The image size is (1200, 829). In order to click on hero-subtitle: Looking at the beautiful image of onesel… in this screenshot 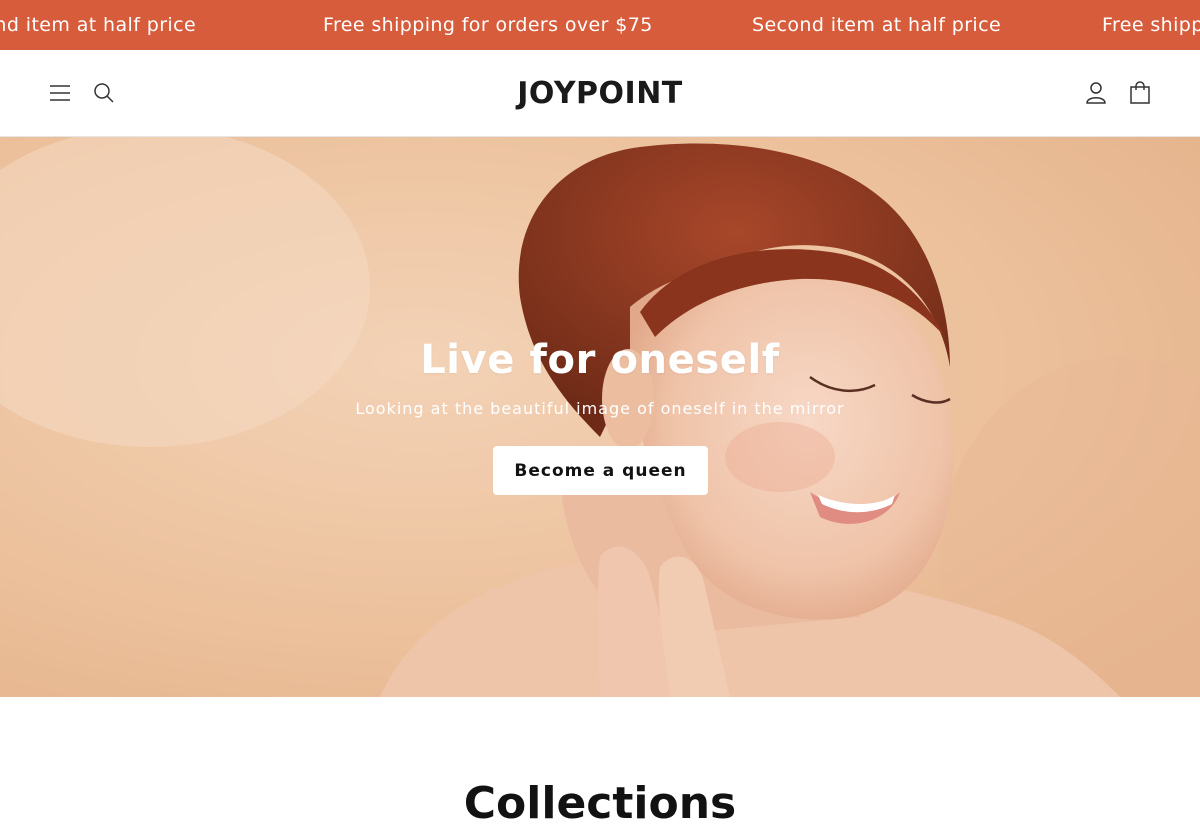, I will do `click(600, 408)`.